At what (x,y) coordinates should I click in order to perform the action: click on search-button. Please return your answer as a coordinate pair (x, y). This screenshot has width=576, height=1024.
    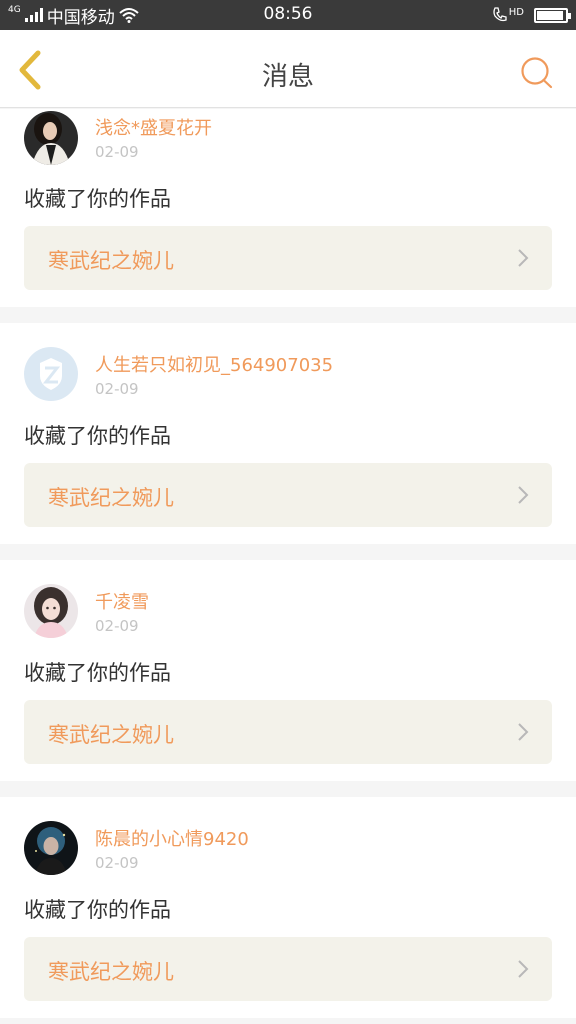
    Looking at the image, I should click on (537, 73).